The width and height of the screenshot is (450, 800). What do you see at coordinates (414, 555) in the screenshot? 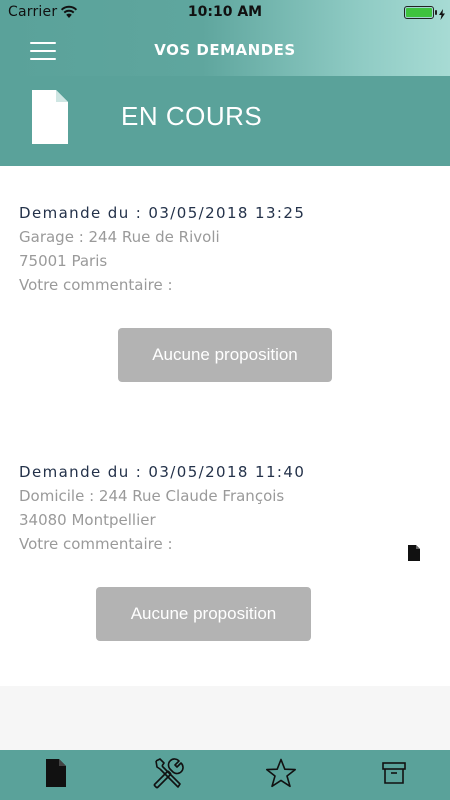
I see `attachment-document-icon` at bounding box center [414, 555].